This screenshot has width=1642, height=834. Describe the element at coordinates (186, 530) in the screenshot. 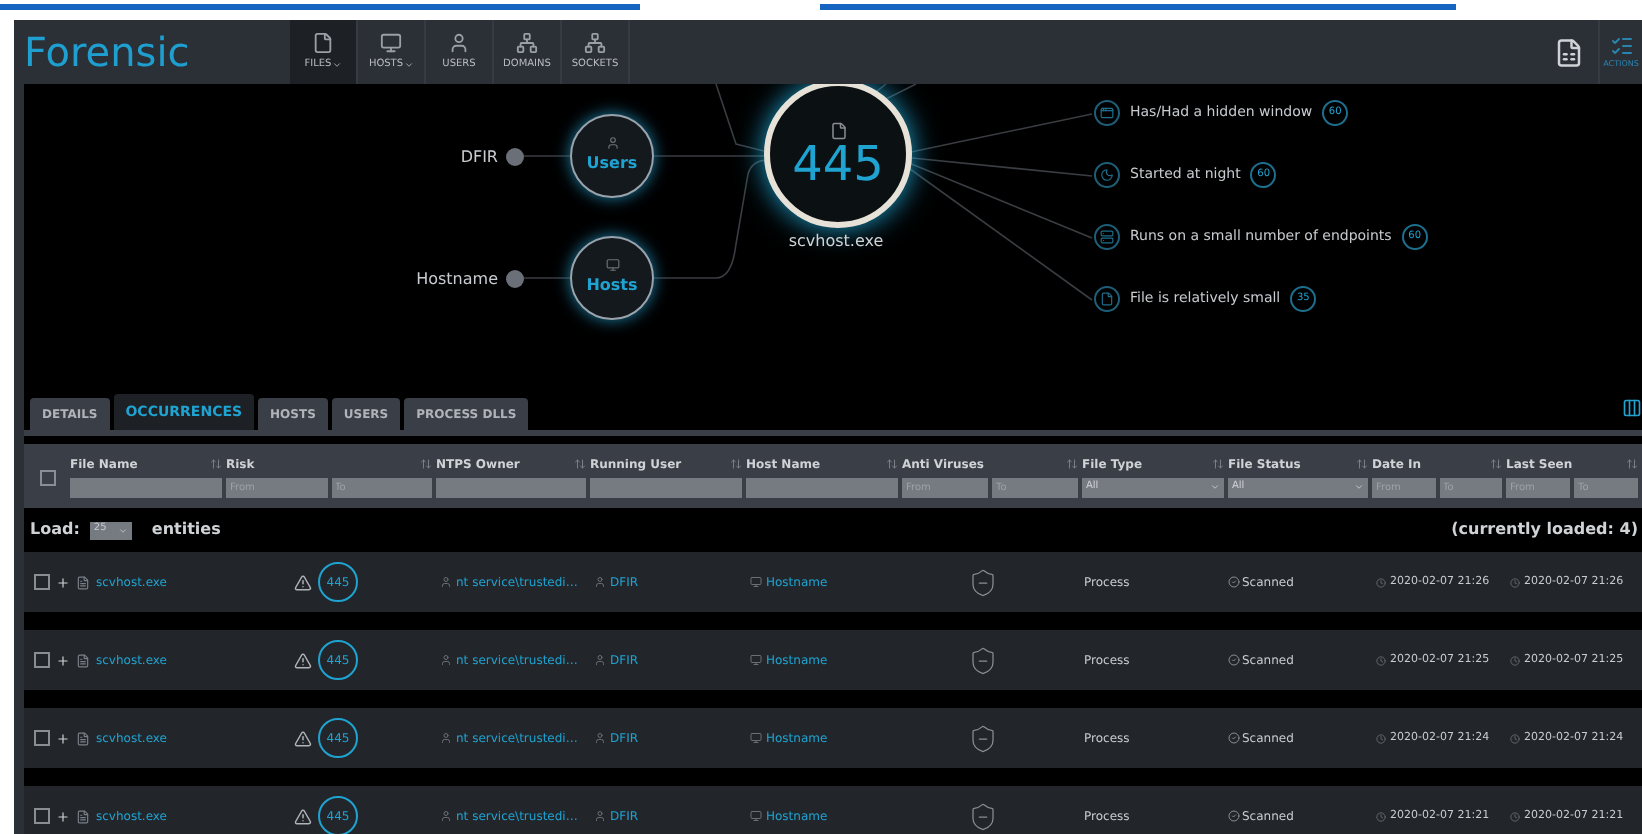

I see `entities-label: entities` at that location.